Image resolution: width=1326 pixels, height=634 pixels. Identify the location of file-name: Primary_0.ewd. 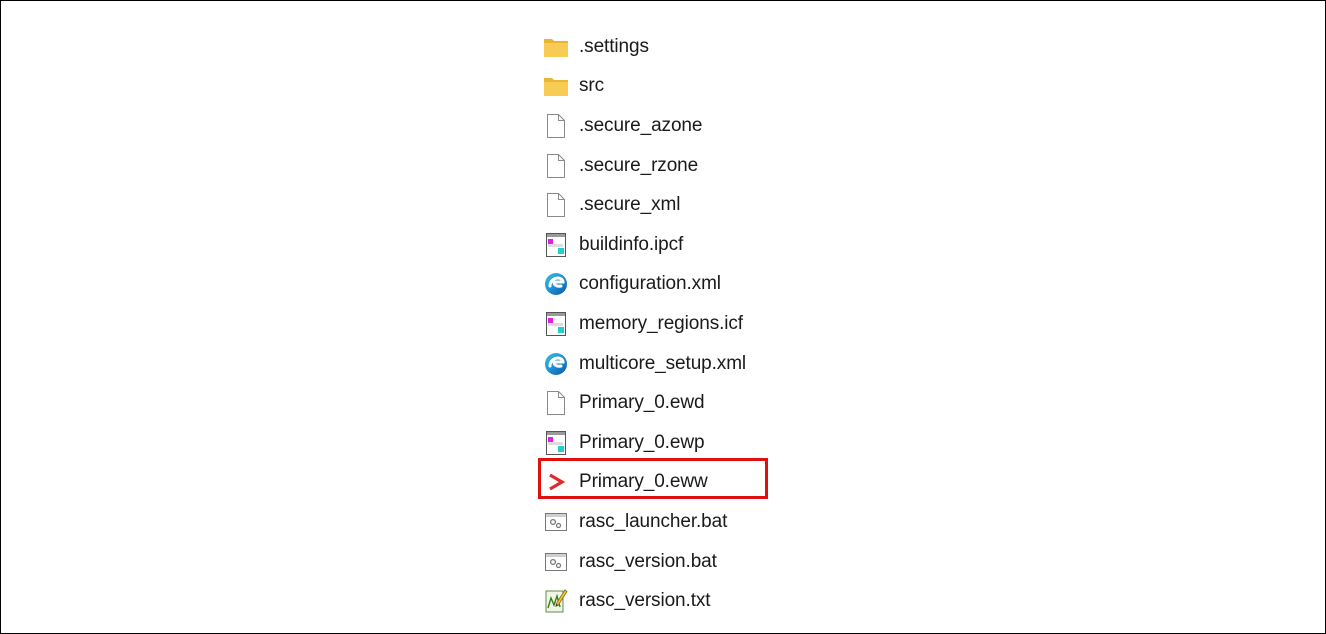
(642, 403).